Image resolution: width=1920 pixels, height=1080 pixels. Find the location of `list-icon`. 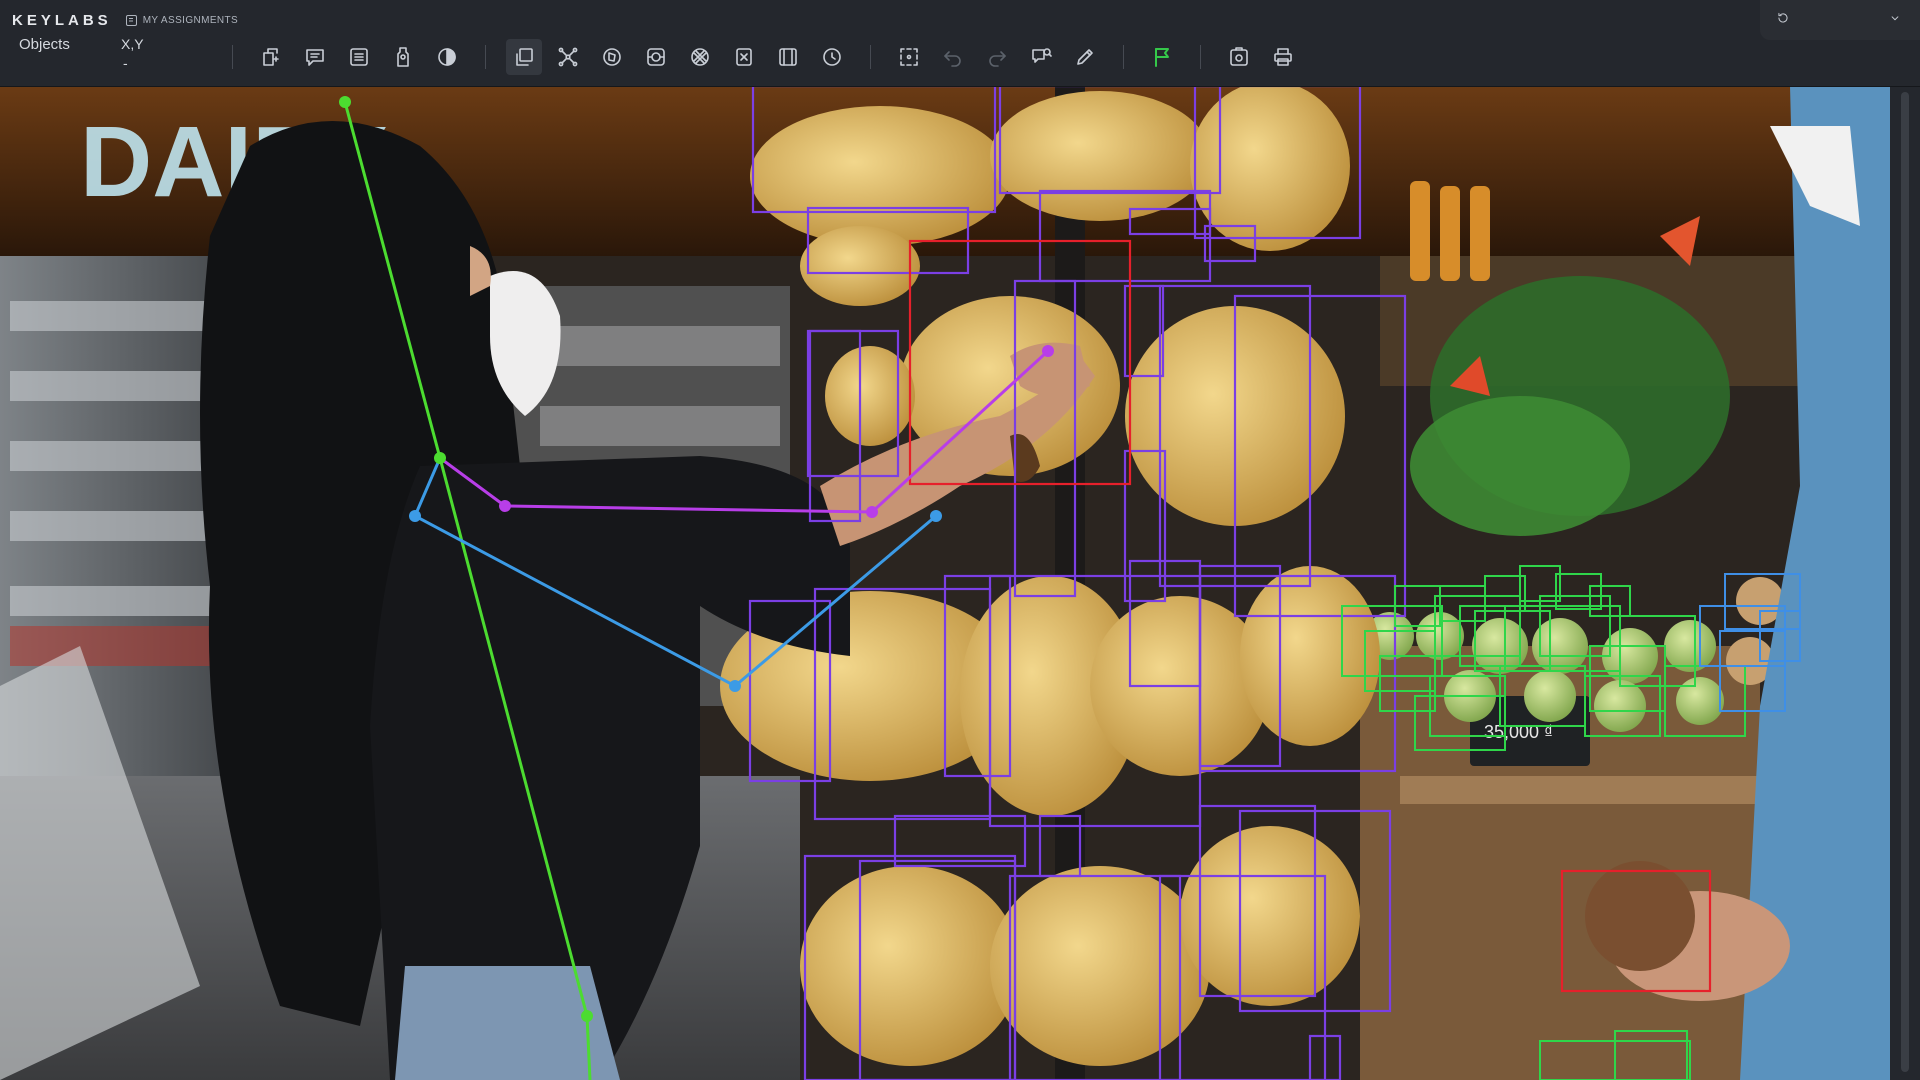

list-icon is located at coordinates (359, 57).